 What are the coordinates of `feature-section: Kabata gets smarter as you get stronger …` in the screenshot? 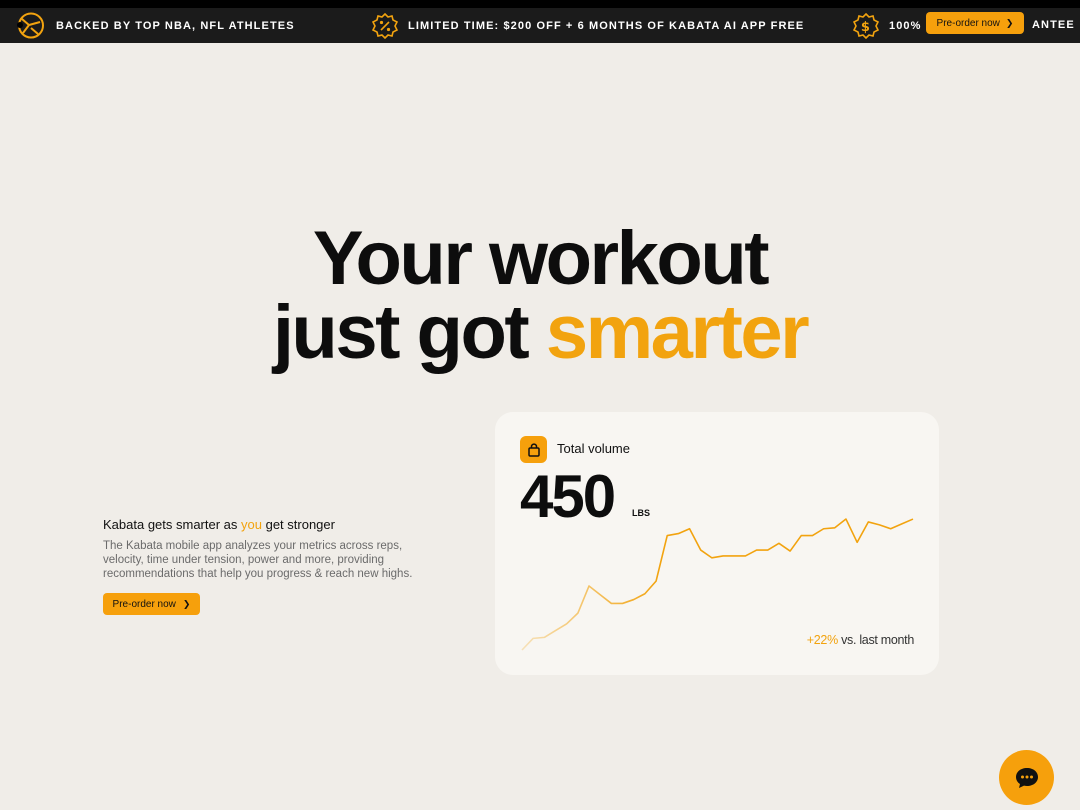 It's located at (268, 566).